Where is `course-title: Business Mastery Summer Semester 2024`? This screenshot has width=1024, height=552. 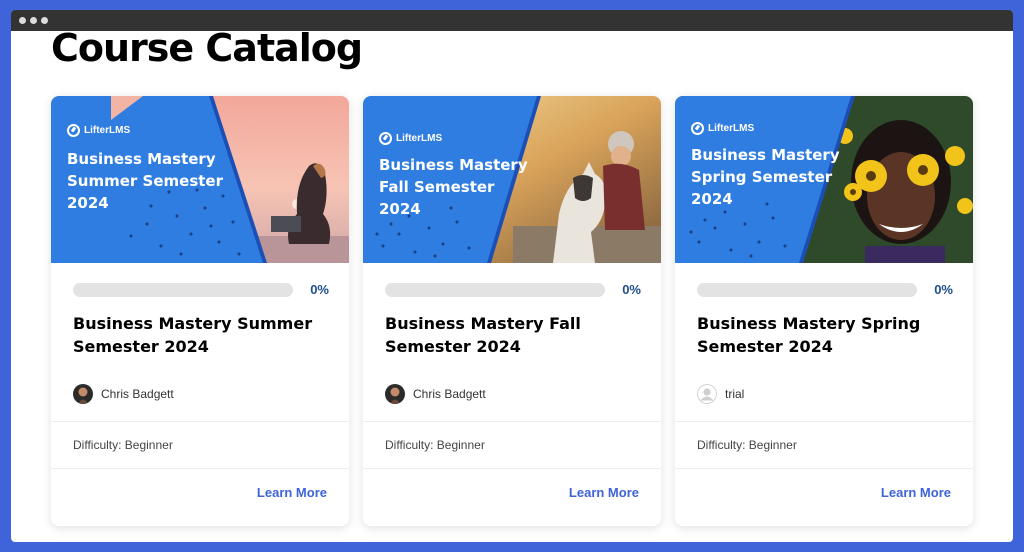
course-title: Business Mastery Summer Semester 2024 is located at coordinates (203, 335).